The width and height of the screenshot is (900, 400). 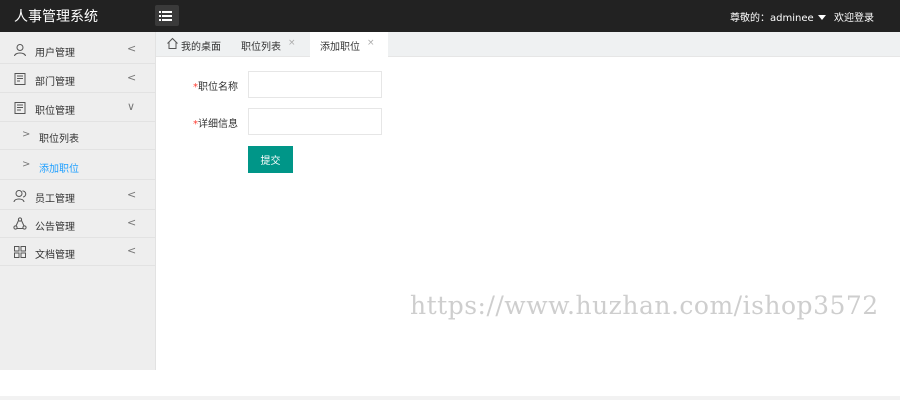 What do you see at coordinates (20, 50) in the screenshot?
I see `user-icon` at bounding box center [20, 50].